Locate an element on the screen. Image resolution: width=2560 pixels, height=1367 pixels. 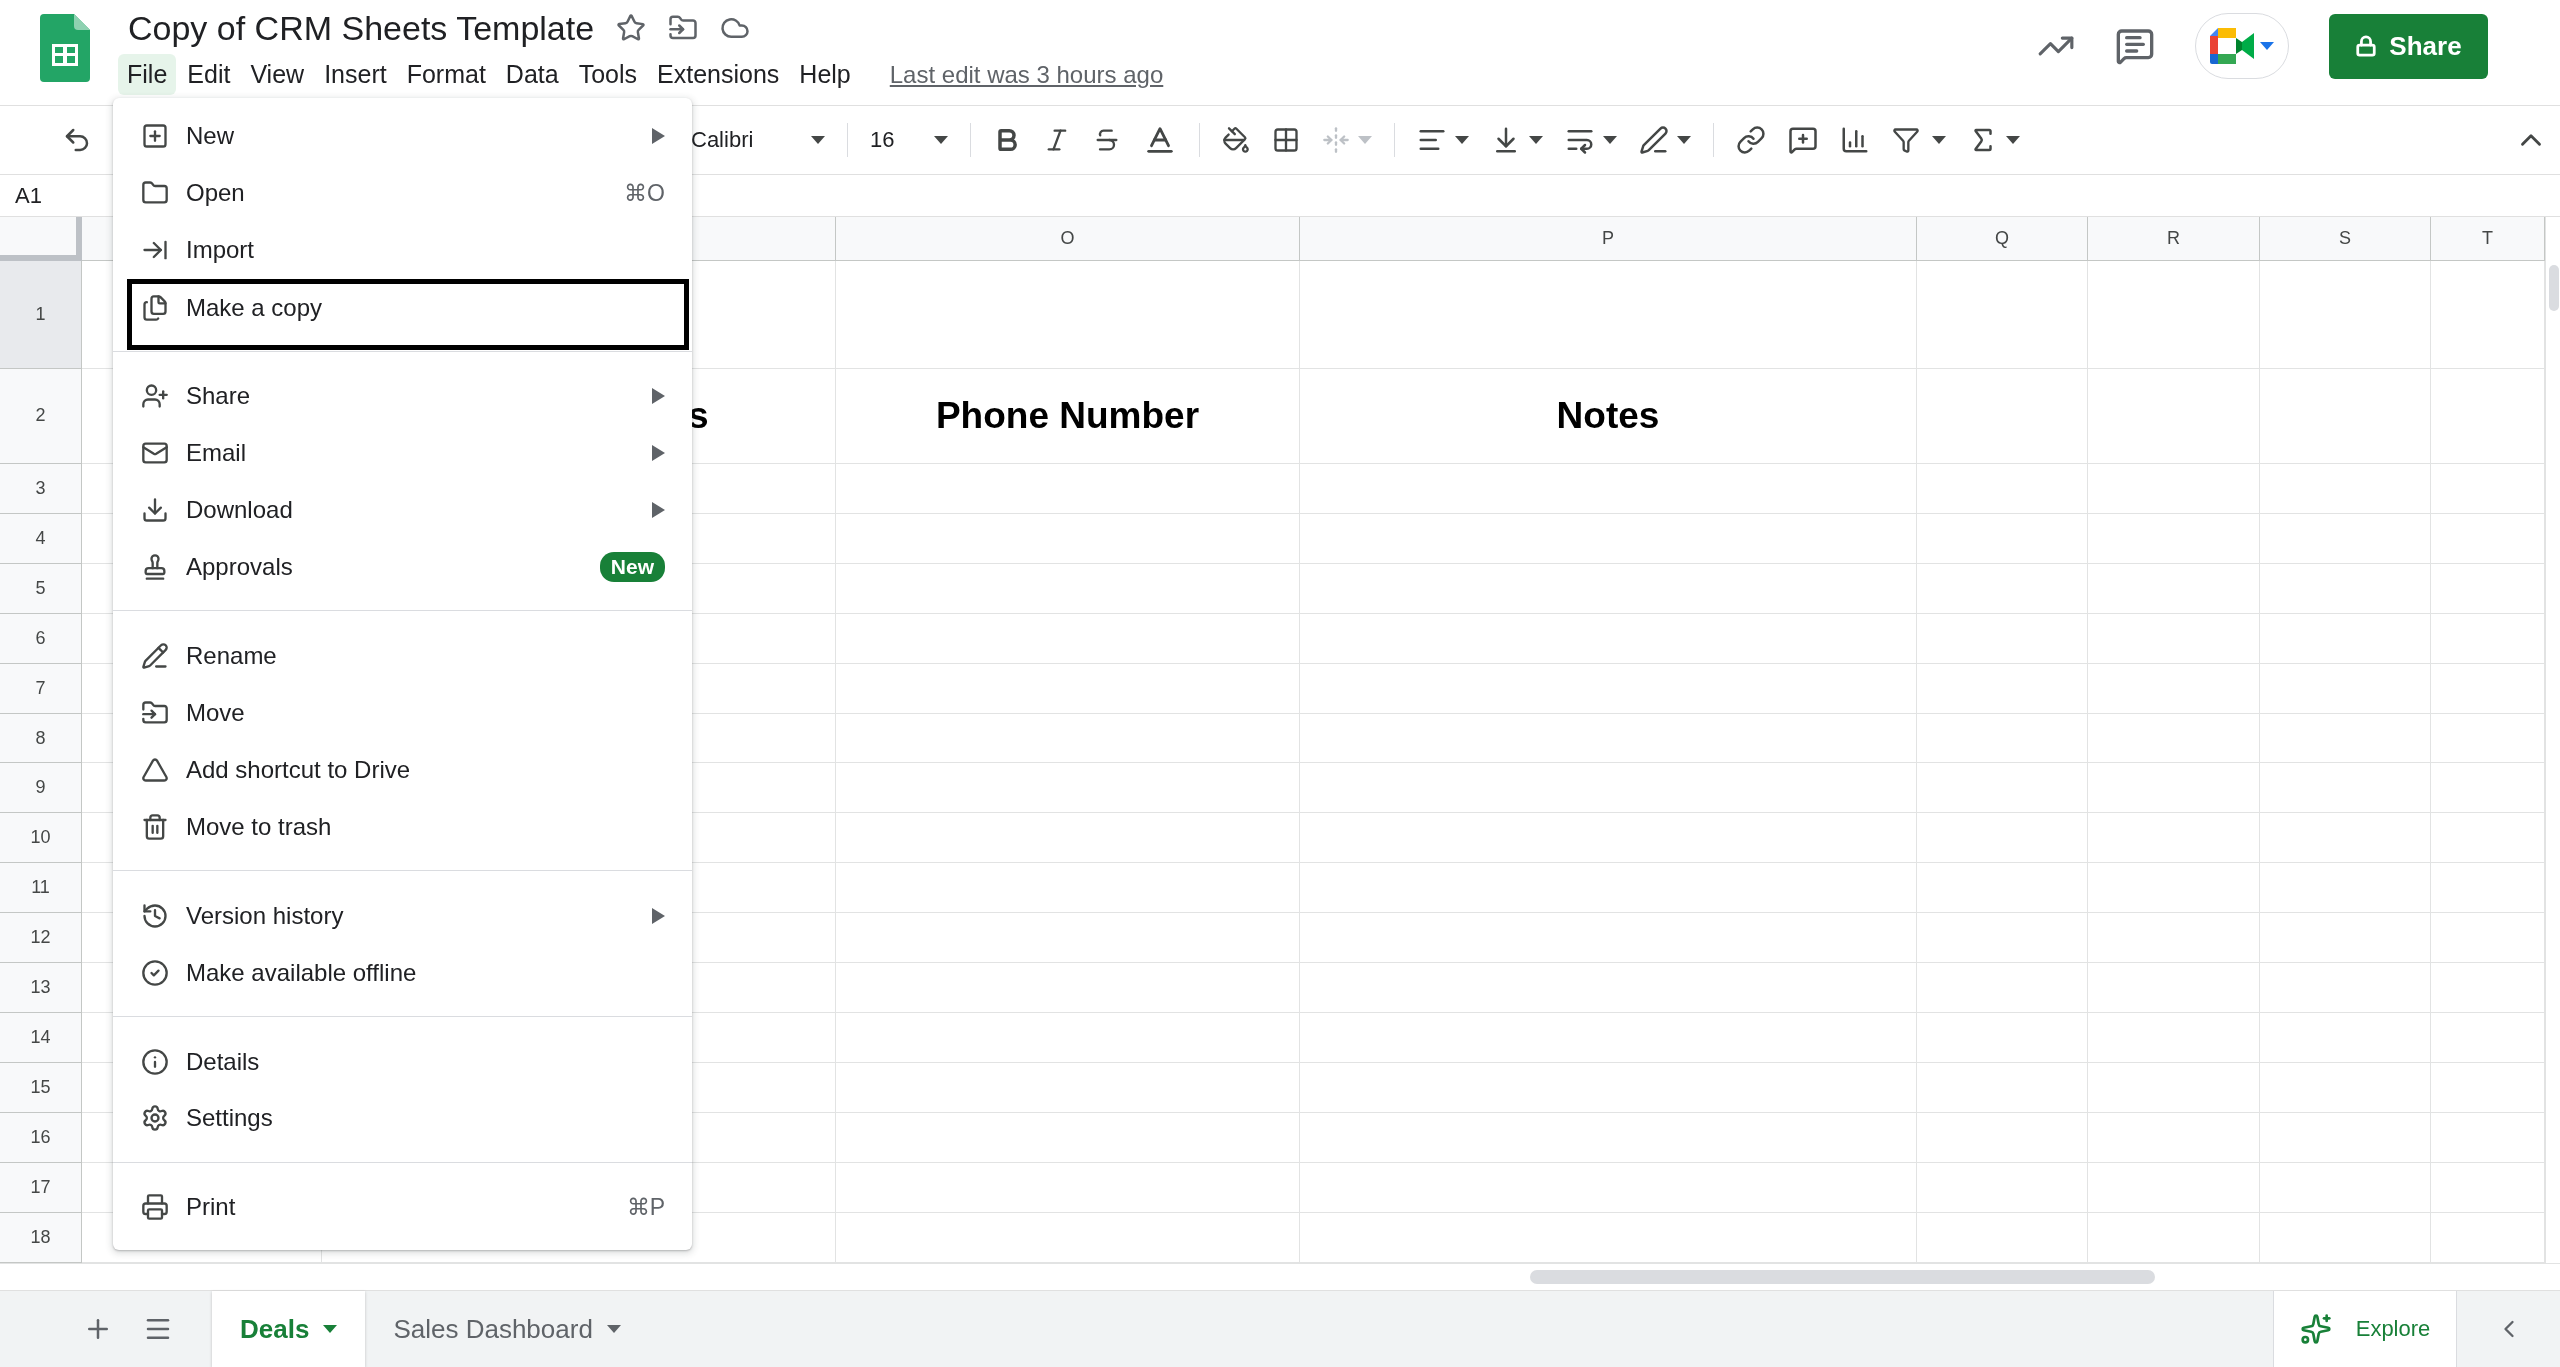
menu-option: Make available offline is located at coordinates (402, 973).